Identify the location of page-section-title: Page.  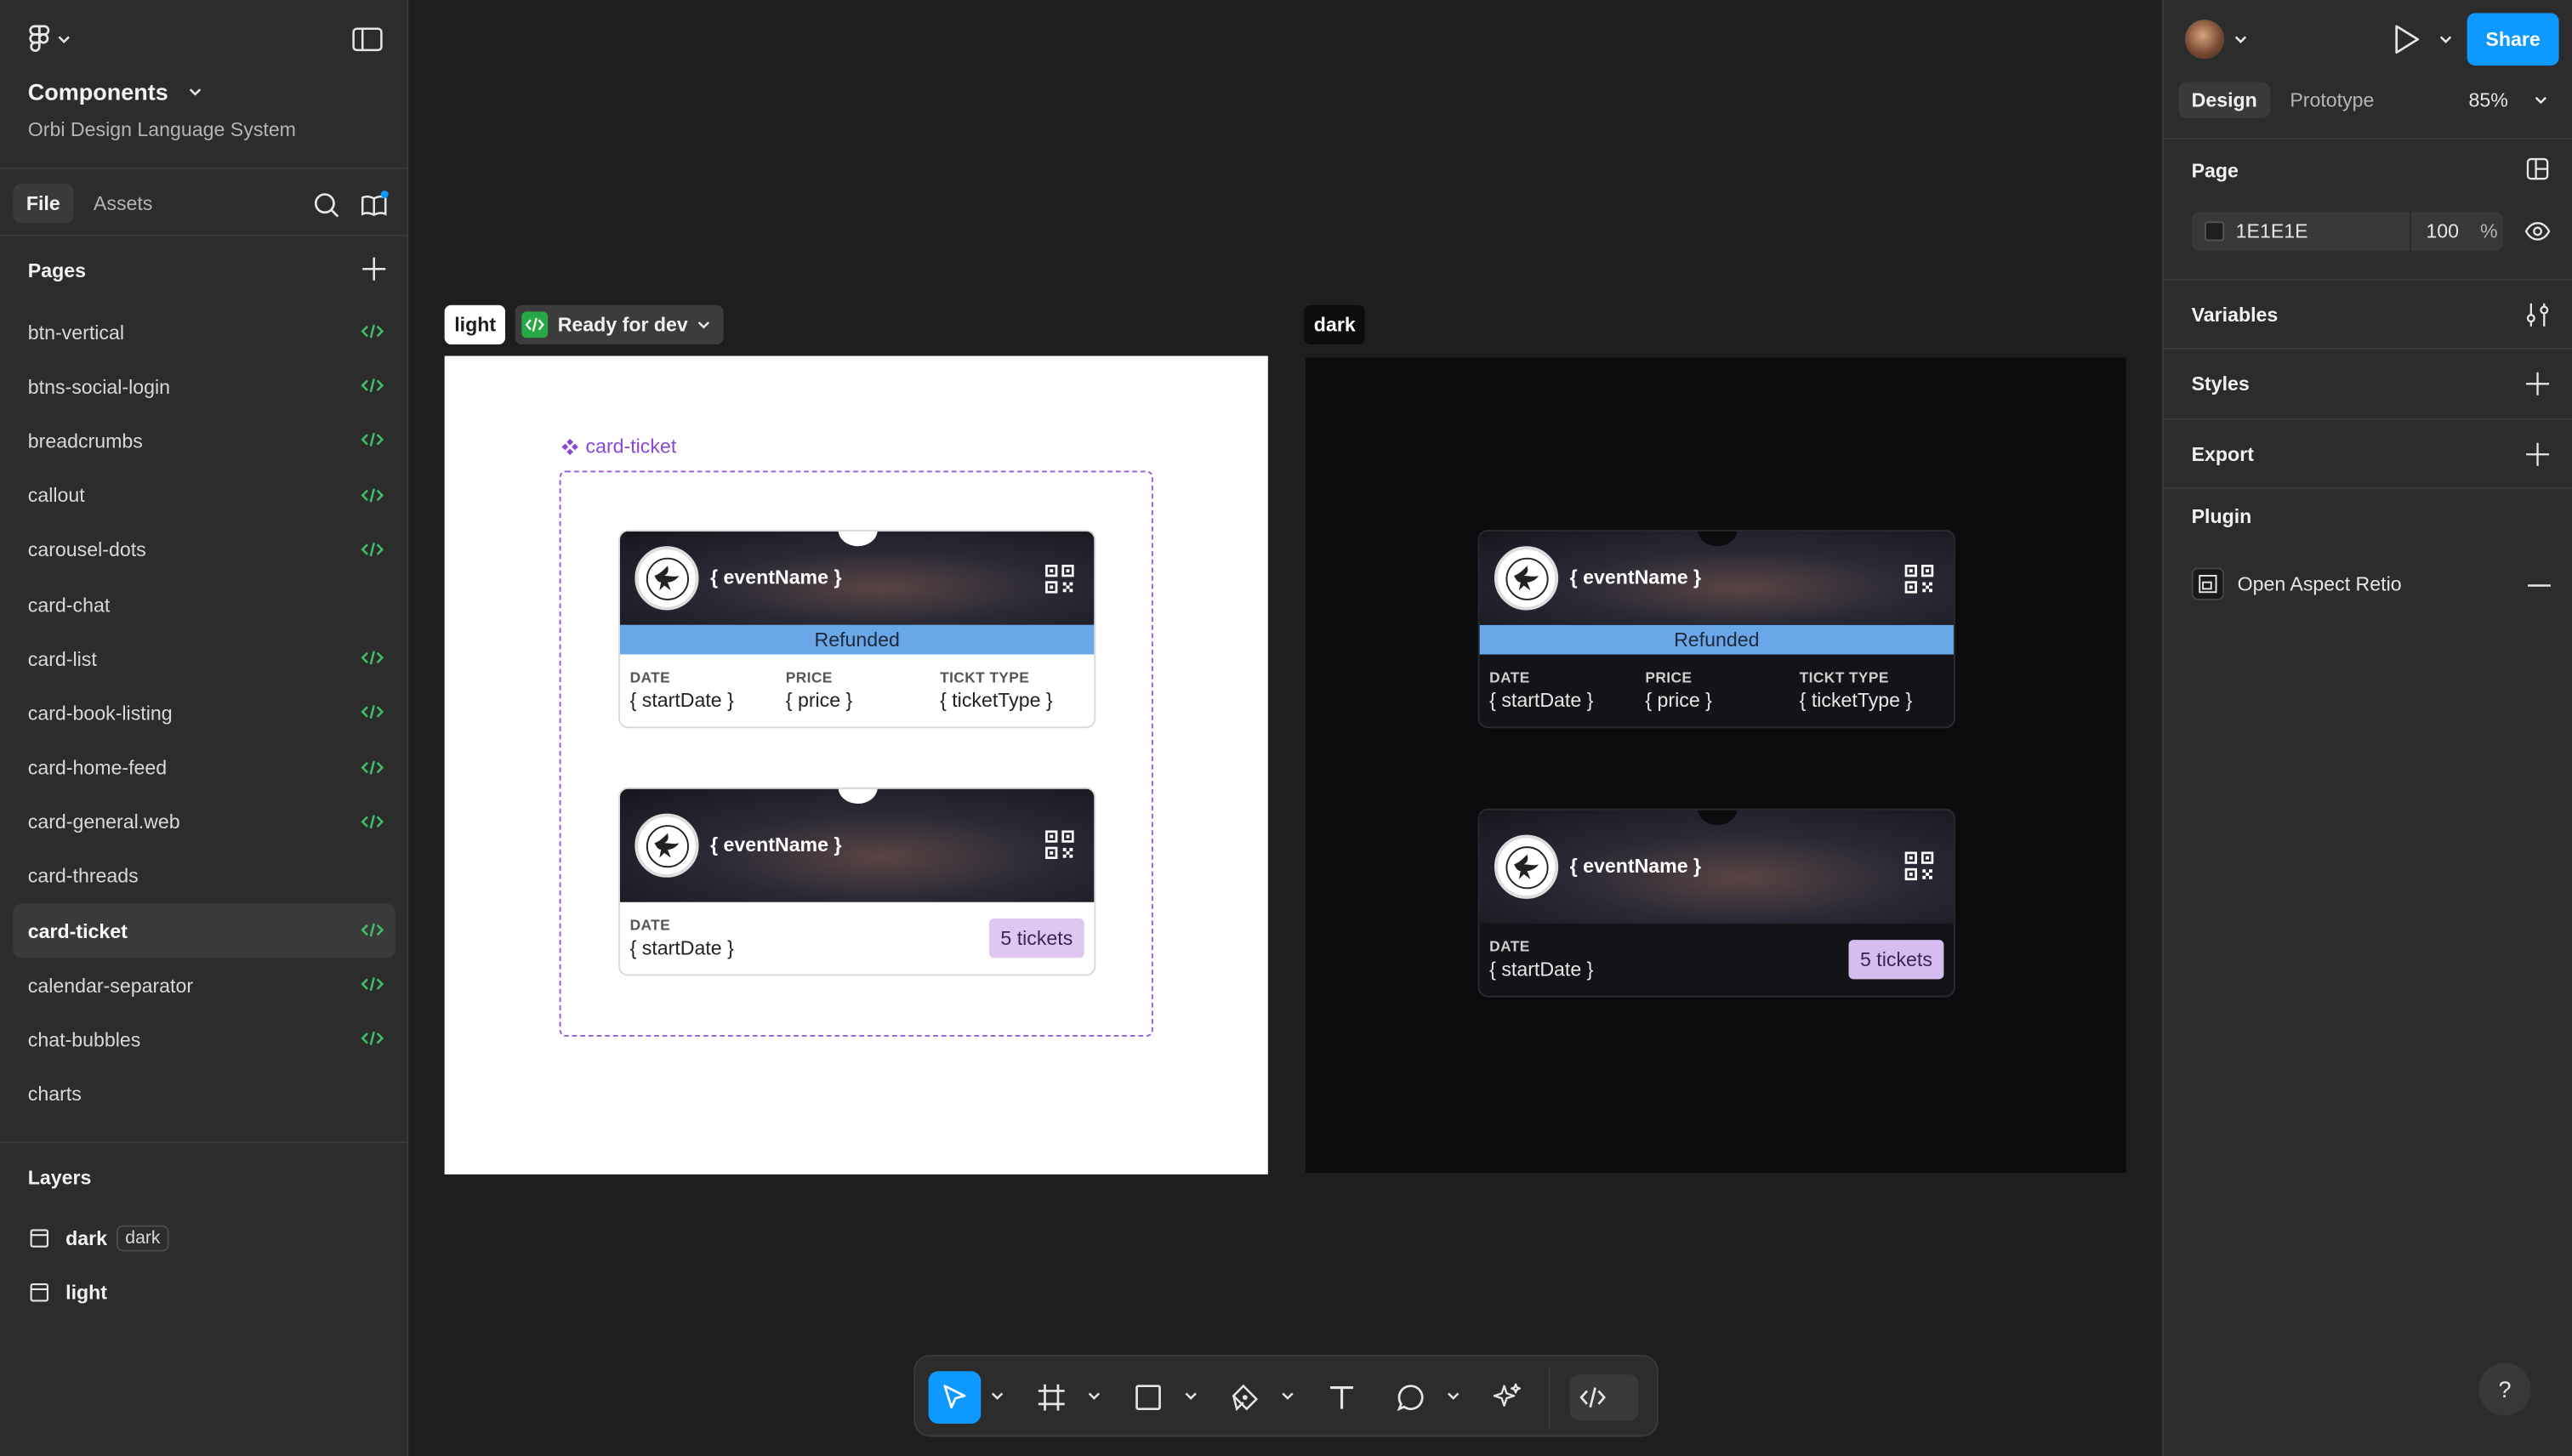
(2215, 171).